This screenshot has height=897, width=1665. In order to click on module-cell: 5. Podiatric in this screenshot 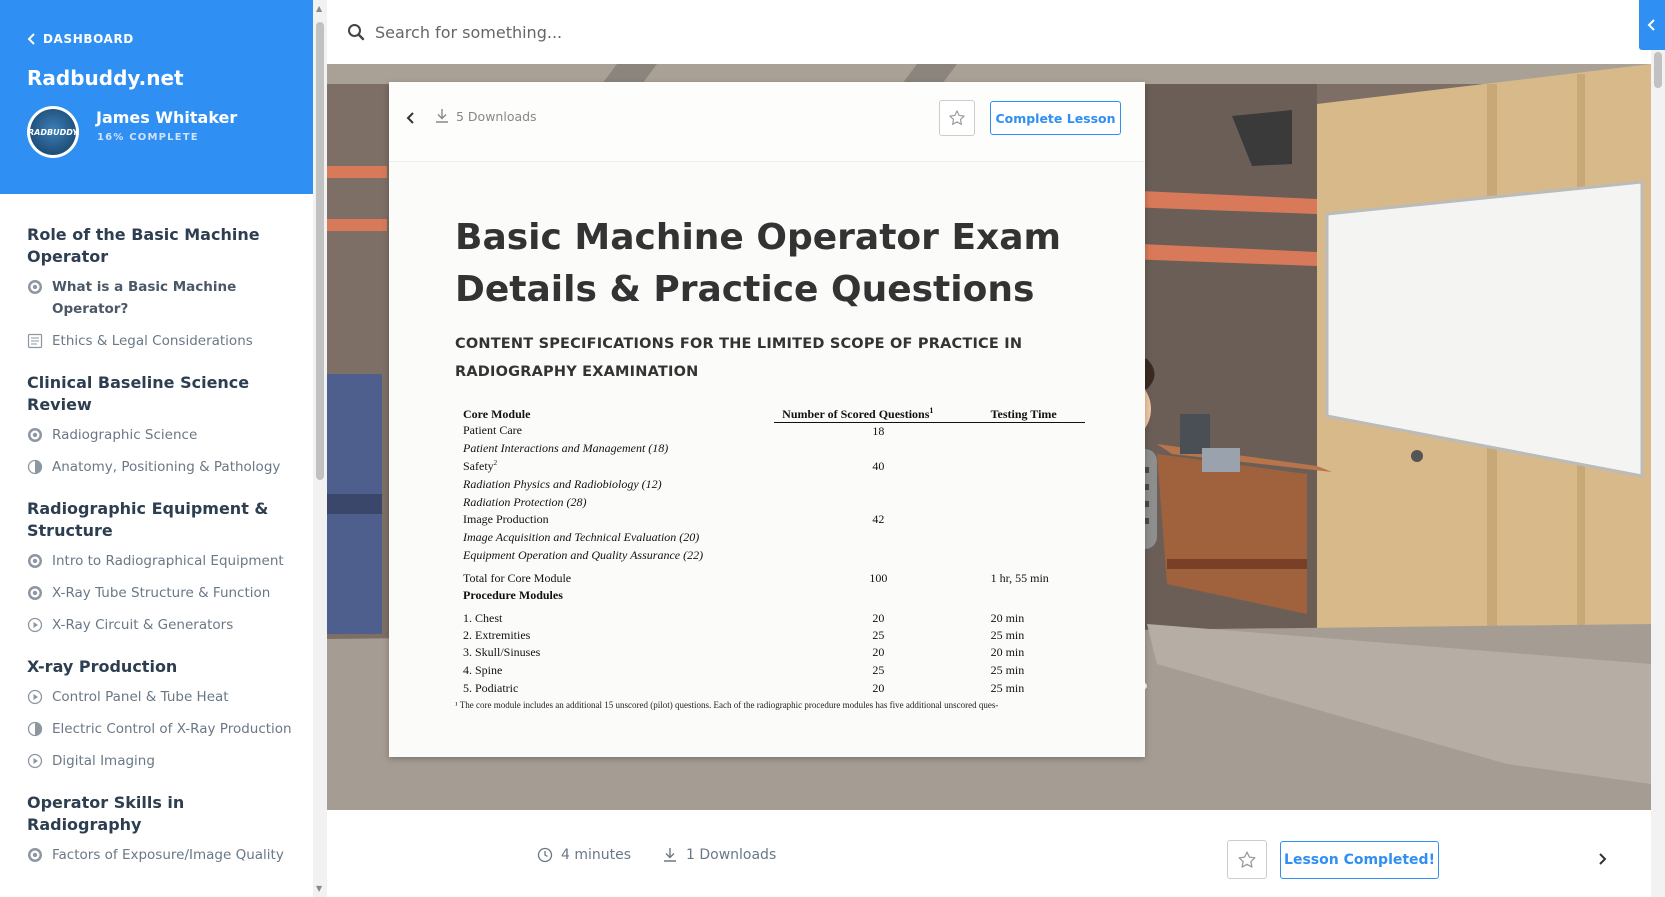, I will do `click(614, 689)`.